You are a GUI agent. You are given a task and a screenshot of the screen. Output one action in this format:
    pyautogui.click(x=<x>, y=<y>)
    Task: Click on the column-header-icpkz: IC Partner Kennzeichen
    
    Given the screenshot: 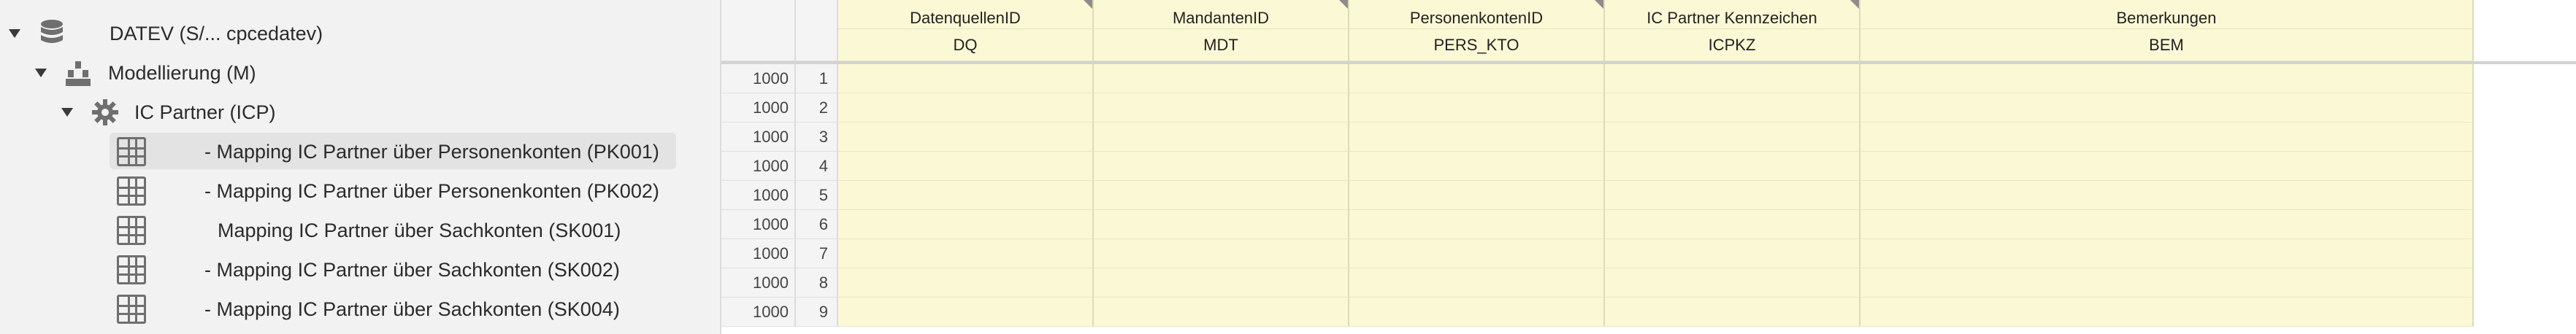 What is the action you would take?
    pyautogui.click(x=1732, y=14)
    